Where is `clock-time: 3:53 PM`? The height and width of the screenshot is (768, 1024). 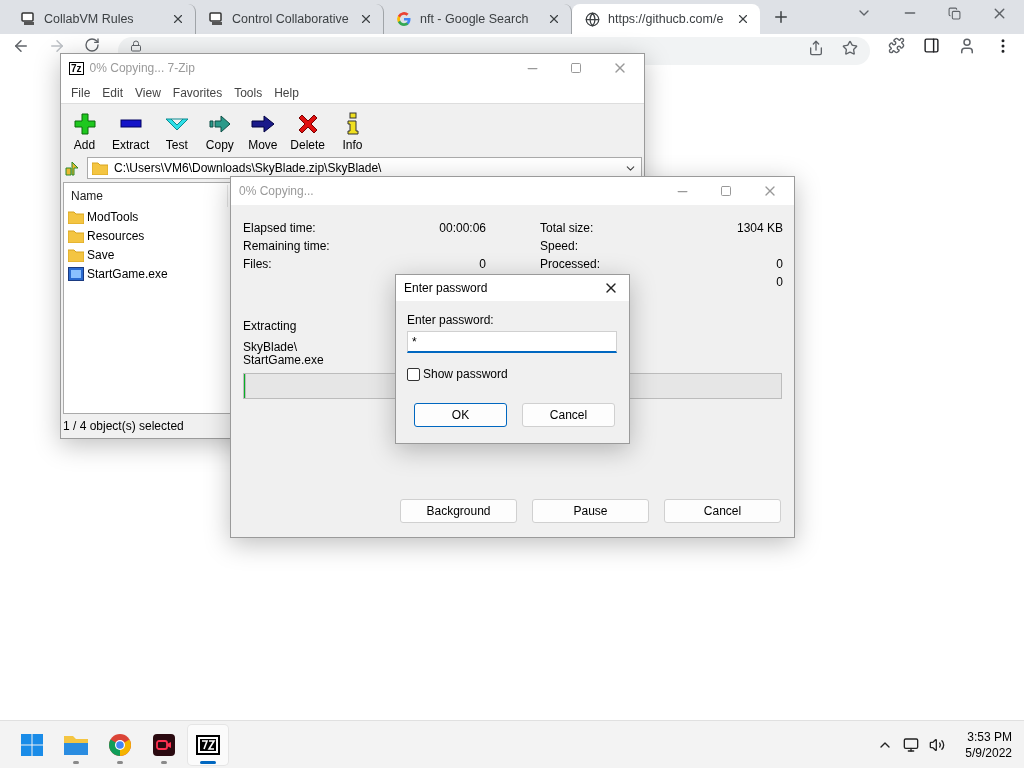
clock-time: 3:53 PM is located at coordinates (989, 736).